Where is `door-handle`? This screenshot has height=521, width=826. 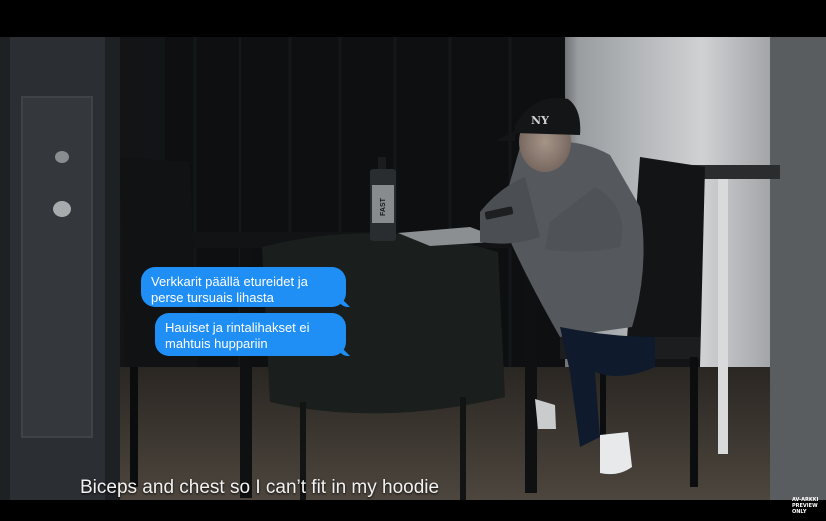
door-handle is located at coordinates (62, 209).